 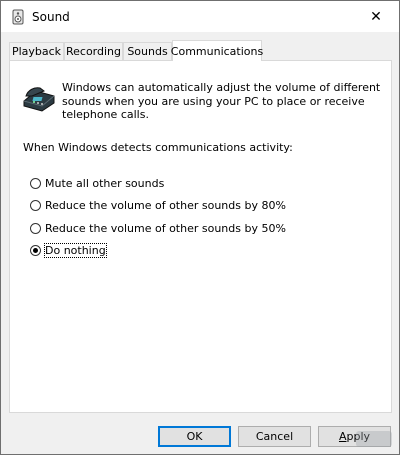 What do you see at coordinates (68, 250) in the screenshot?
I see `radio-do-nothing: Do nothing` at bounding box center [68, 250].